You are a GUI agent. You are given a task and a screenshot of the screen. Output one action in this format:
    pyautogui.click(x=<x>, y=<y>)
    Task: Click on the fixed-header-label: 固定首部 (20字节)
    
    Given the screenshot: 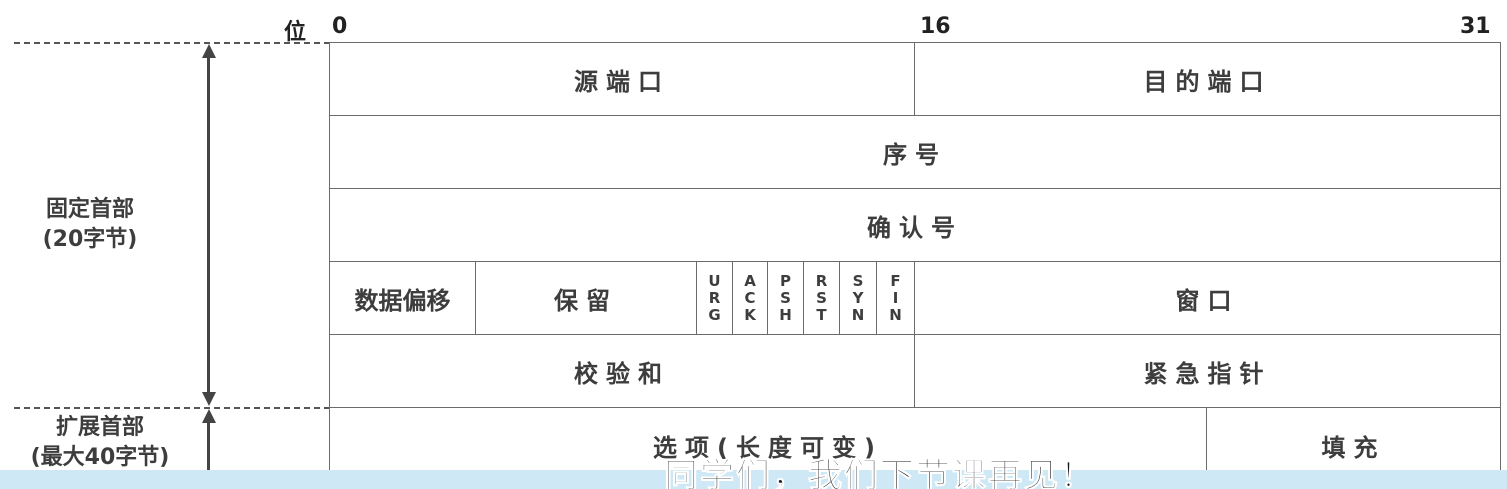 What is the action you would take?
    pyautogui.click(x=90, y=225)
    